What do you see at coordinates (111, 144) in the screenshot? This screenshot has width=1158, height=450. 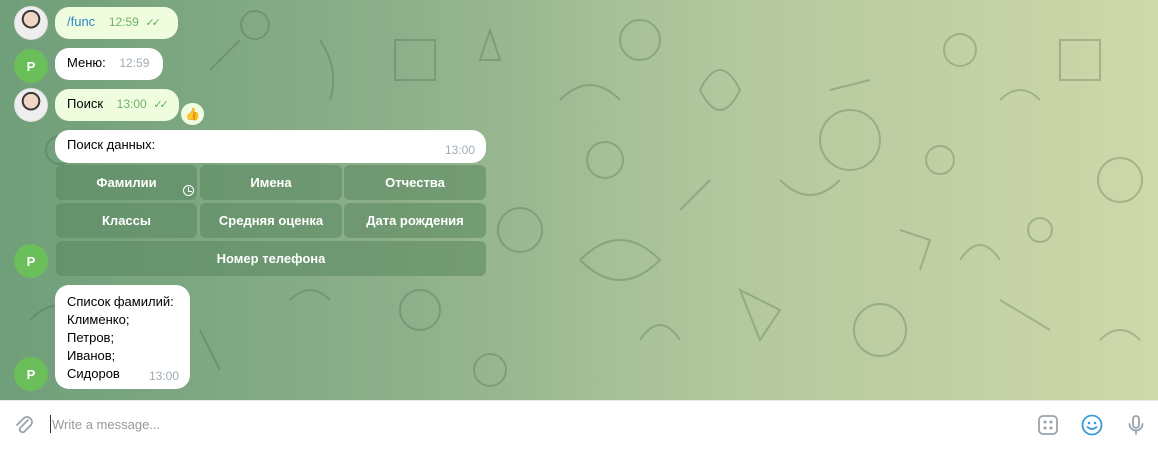 I see `message-text: Поиск данных:` at bounding box center [111, 144].